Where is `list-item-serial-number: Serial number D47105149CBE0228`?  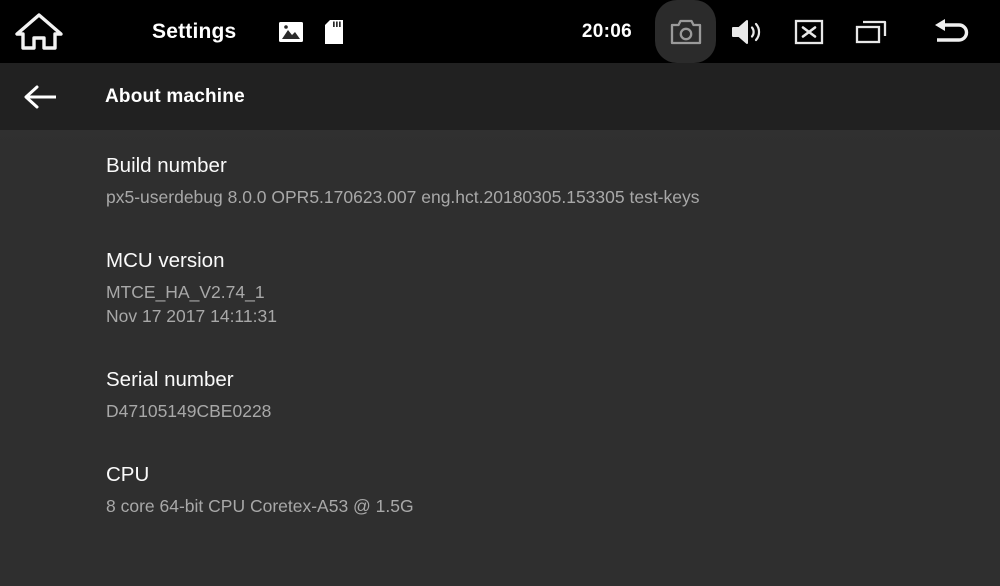
list-item-serial-number: Serial number D47105149CBE0228 is located at coordinates (500, 394).